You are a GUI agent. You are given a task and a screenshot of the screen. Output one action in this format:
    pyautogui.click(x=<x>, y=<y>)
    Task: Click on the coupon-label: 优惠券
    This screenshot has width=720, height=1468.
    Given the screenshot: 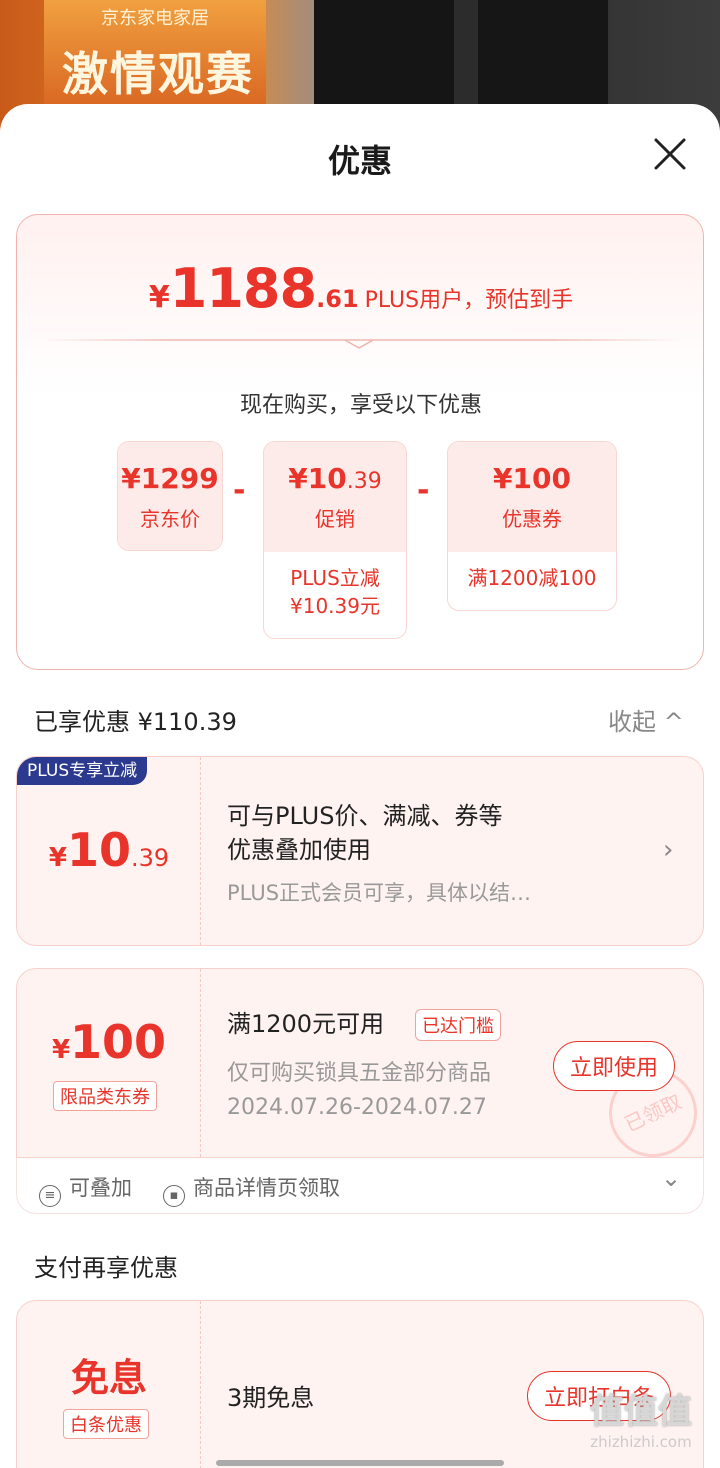 What is the action you would take?
    pyautogui.click(x=532, y=519)
    